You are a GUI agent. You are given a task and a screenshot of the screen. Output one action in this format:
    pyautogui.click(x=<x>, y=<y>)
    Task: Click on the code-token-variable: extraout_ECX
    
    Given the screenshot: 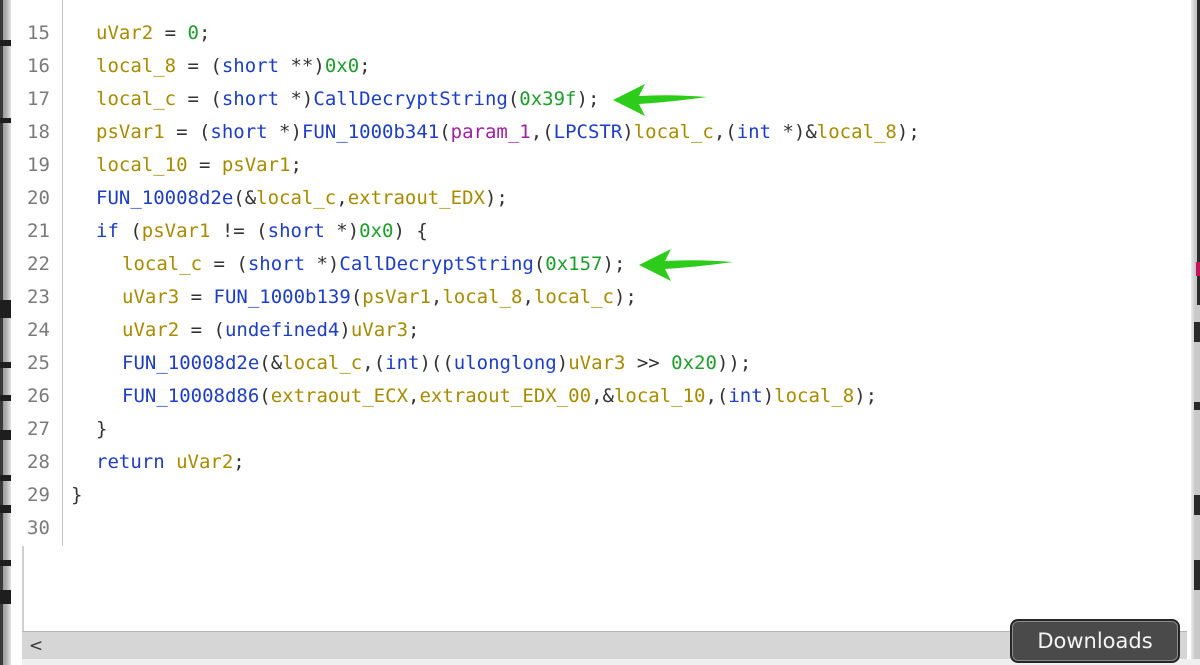 What is the action you would take?
    pyautogui.click(x=339, y=396)
    